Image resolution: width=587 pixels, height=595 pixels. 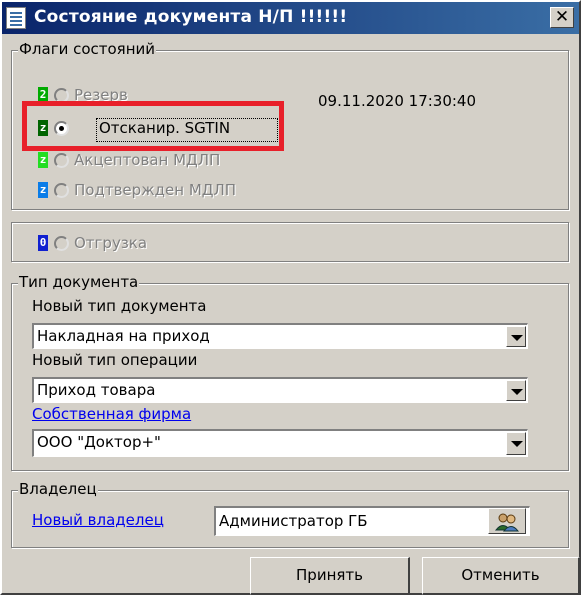 What do you see at coordinates (562, 17) in the screenshot?
I see `close-button: ✕` at bounding box center [562, 17].